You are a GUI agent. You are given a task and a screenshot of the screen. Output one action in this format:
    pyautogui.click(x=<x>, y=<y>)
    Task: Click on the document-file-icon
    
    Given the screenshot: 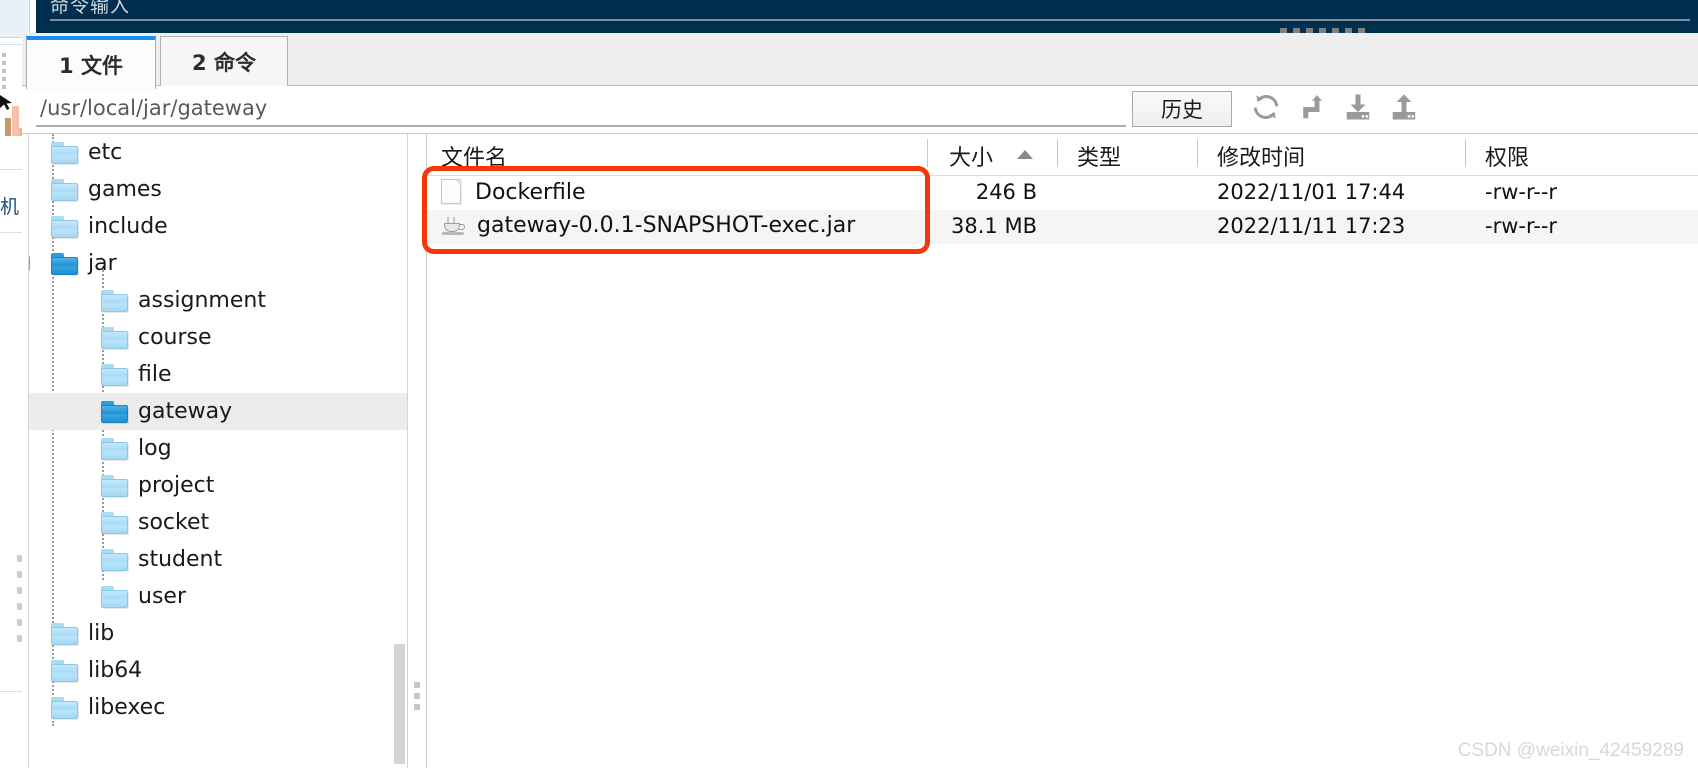 What is the action you would take?
    pyautogui.click(x=452, y=192)
    